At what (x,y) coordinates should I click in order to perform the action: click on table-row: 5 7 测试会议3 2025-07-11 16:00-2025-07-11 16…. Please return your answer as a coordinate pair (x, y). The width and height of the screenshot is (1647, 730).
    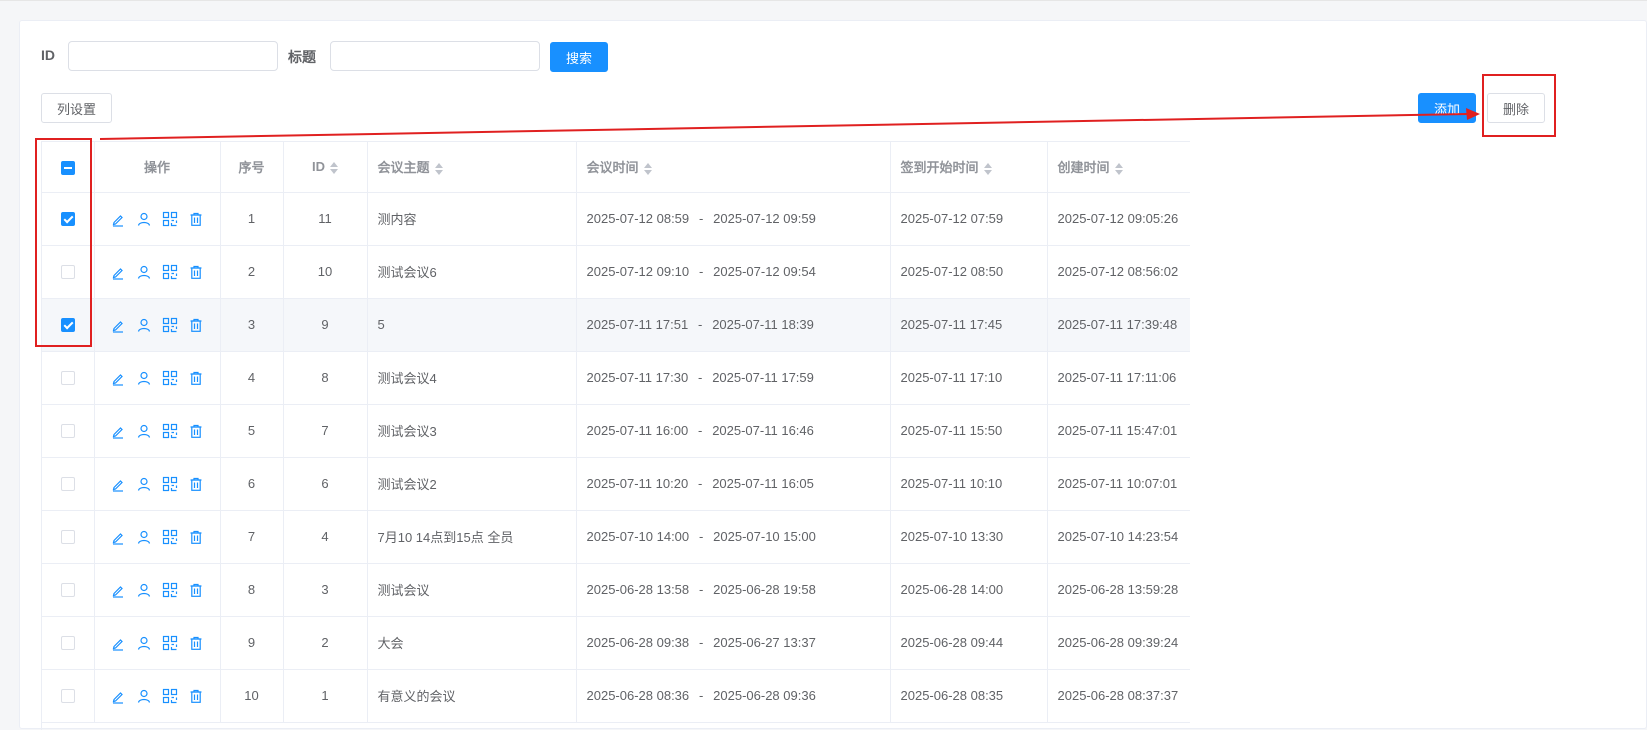
    Looking at the image, I should click on (616, 431).